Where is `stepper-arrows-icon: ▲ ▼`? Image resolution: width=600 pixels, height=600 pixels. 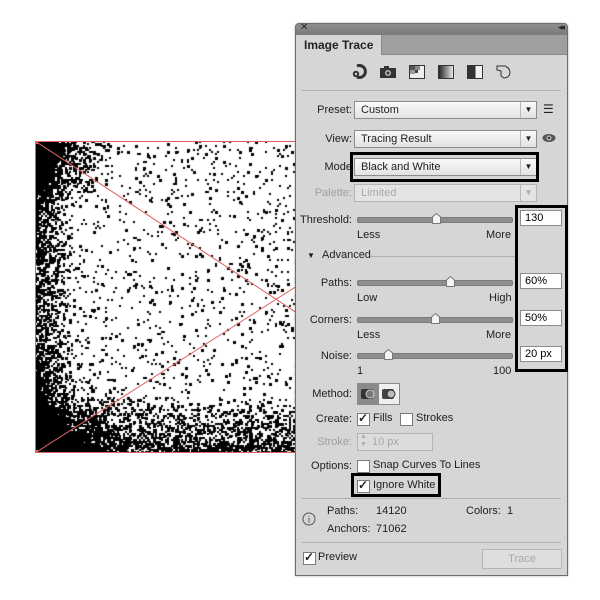
stepper-arrows-icon: ▲ ▼ is located at coordinates (363, 441).